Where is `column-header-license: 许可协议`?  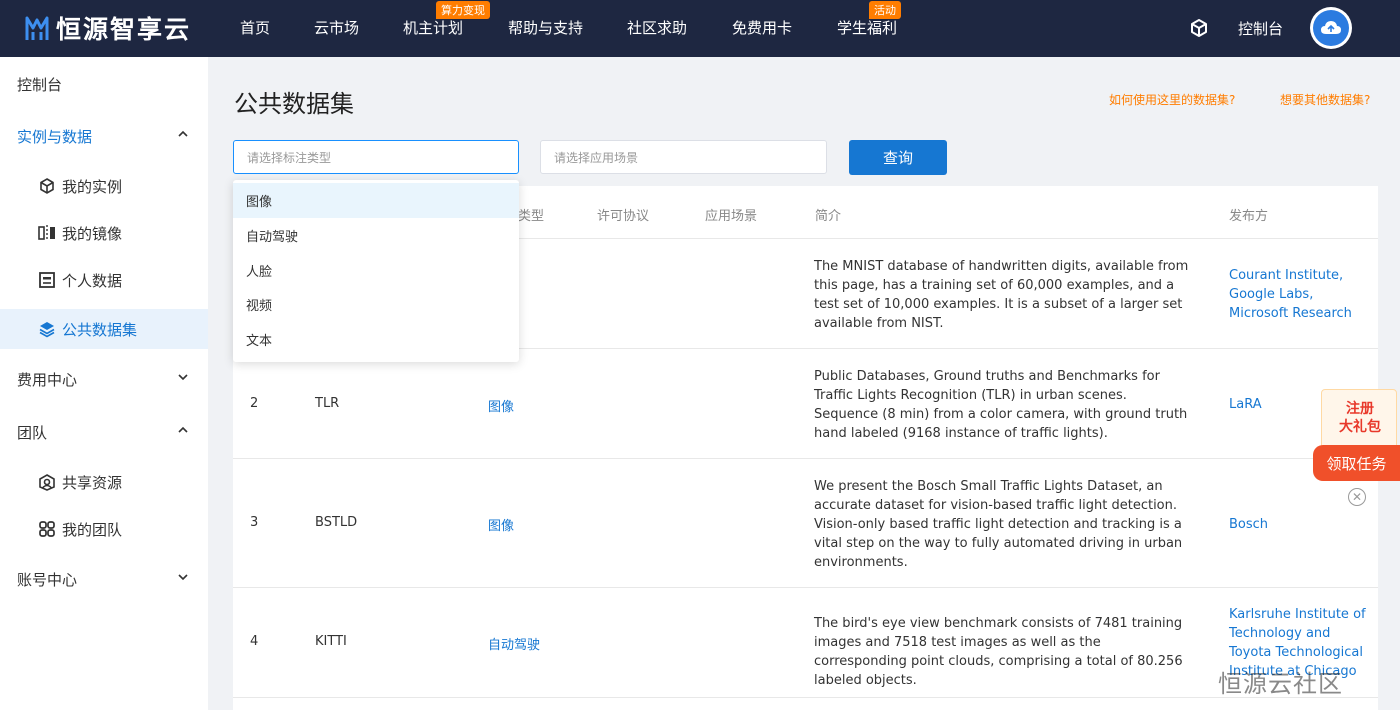 column-header-license: 许可协议 is located at coordinates (623, 216).